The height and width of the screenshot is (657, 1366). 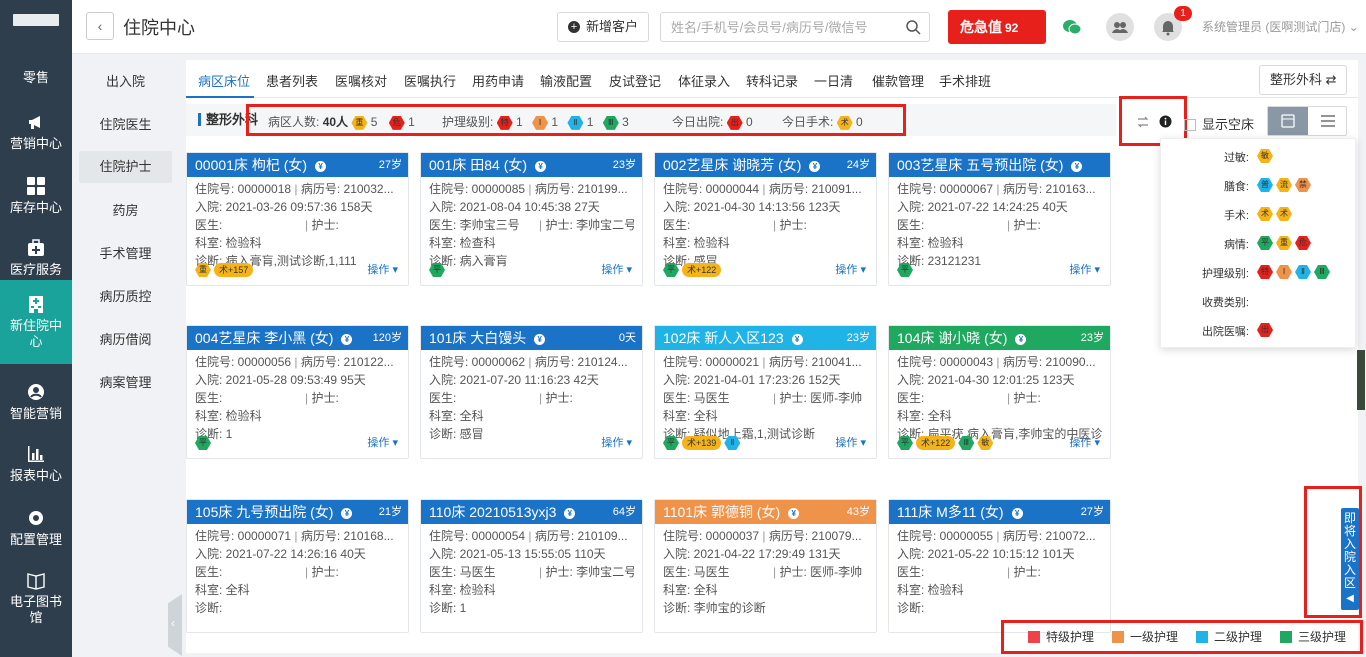 I want to click on bed-tags: 平, so click(x=438, y=269).